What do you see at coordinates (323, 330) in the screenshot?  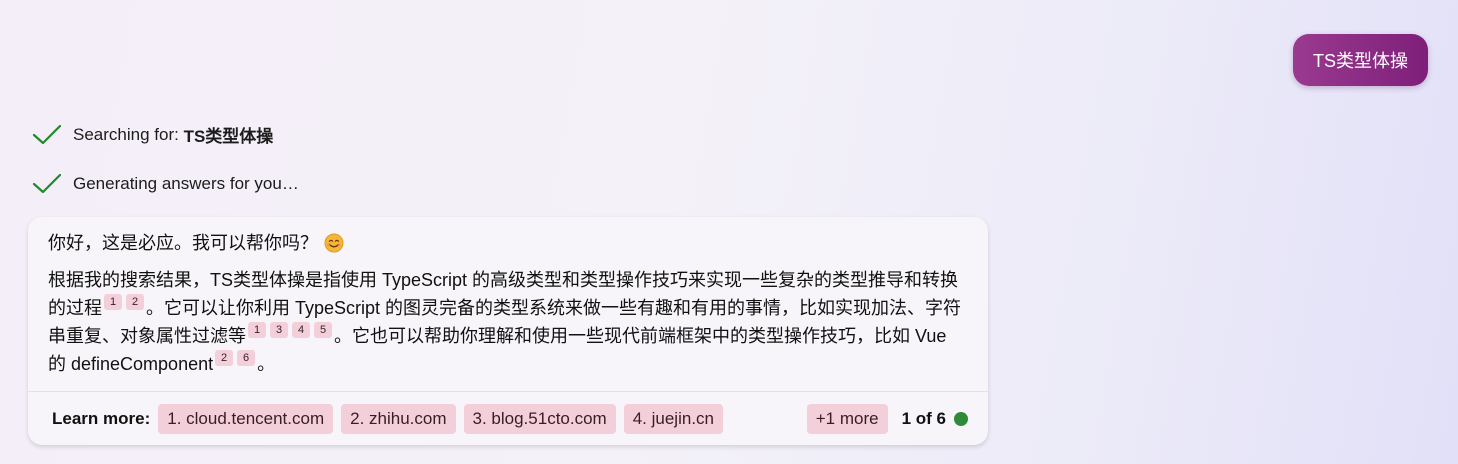 I see `citation-5: 5` at bounding box center [323, 330].